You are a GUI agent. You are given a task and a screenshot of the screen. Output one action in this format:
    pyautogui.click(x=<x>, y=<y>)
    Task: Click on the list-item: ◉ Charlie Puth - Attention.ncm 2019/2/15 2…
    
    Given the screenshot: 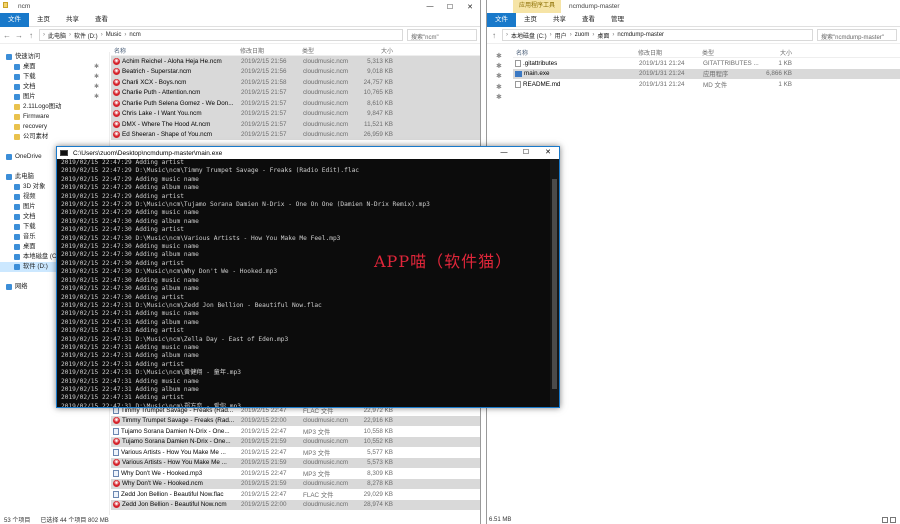 What is the action you would take?
    pyautogui.click(x=295, y=92)
    